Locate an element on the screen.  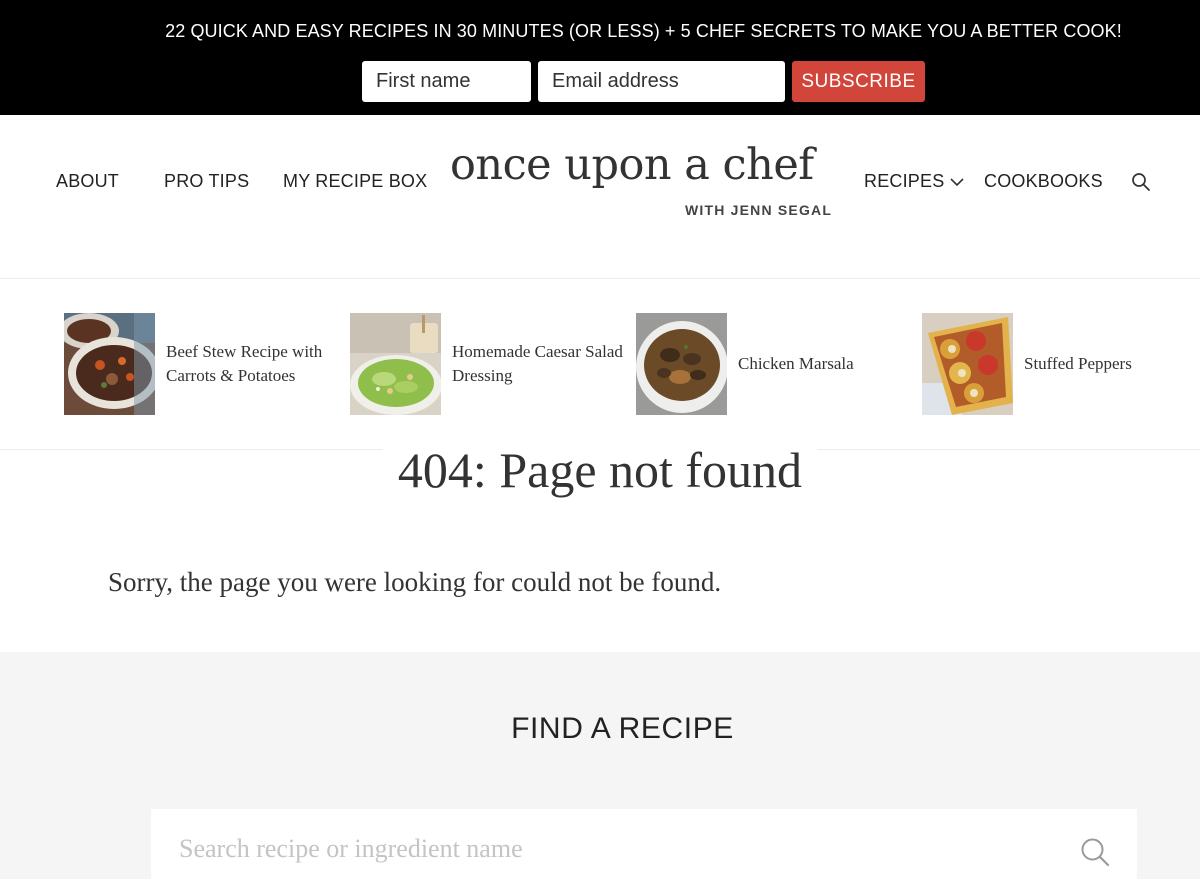
chicken-marsala-image is located at coordinates (681, 364).